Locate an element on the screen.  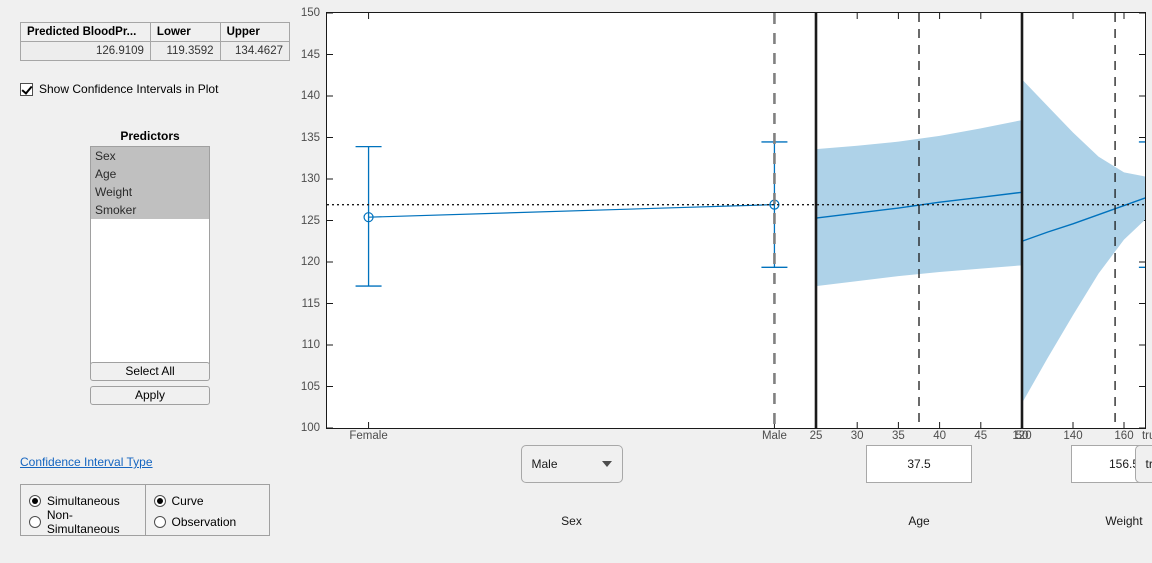
table-cell-predicted: 126.9109 is located at coordinates (85, 51).